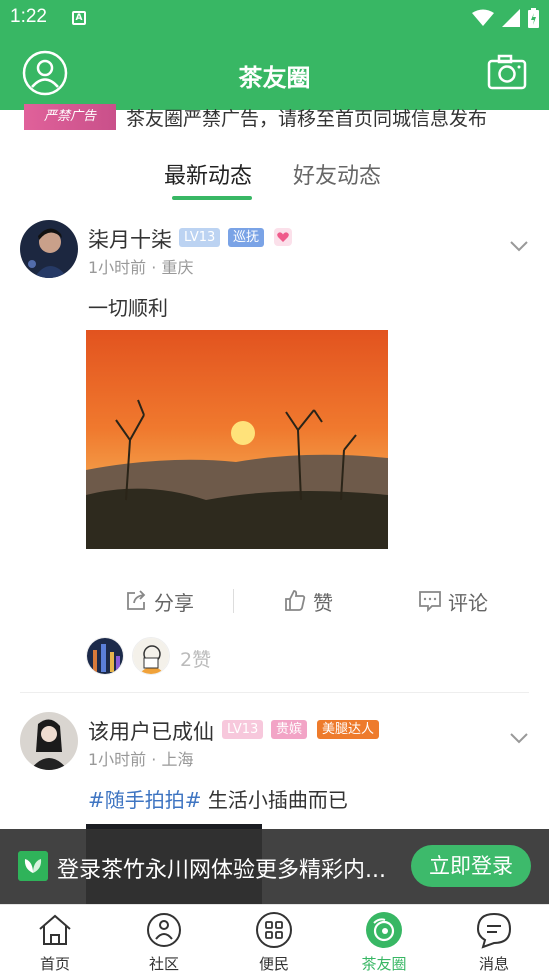  I want to click on nav-label: 首页, so click(54, 964).